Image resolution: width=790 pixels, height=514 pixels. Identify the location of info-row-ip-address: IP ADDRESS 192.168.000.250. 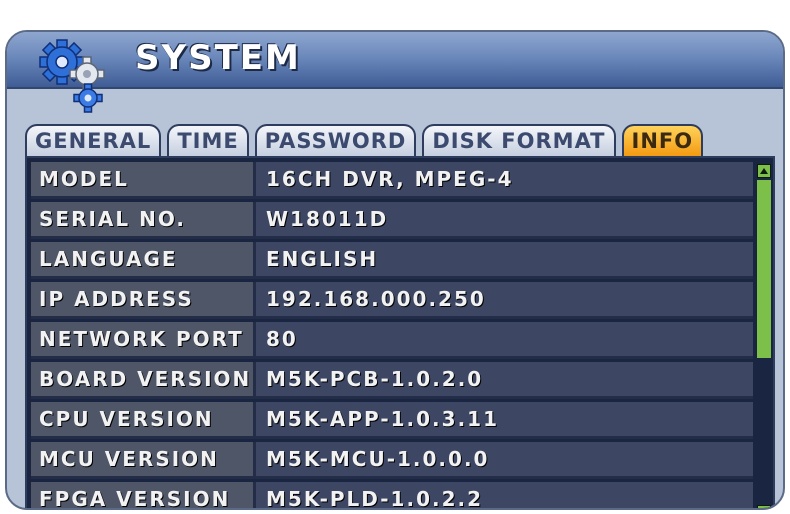
(392, 300).